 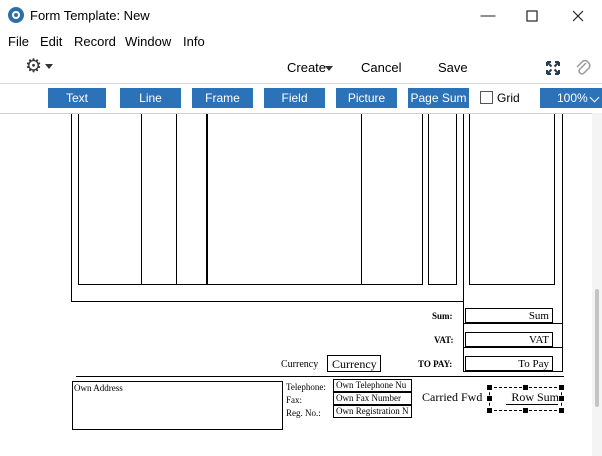 I want to click on close-button, so click(x=578, y=16).